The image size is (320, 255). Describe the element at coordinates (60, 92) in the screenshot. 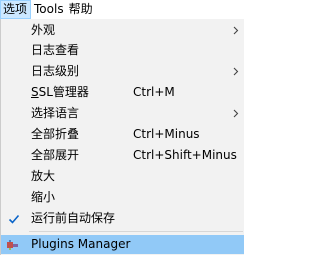

I see `menu-item-label: SSL管理器` at that location.